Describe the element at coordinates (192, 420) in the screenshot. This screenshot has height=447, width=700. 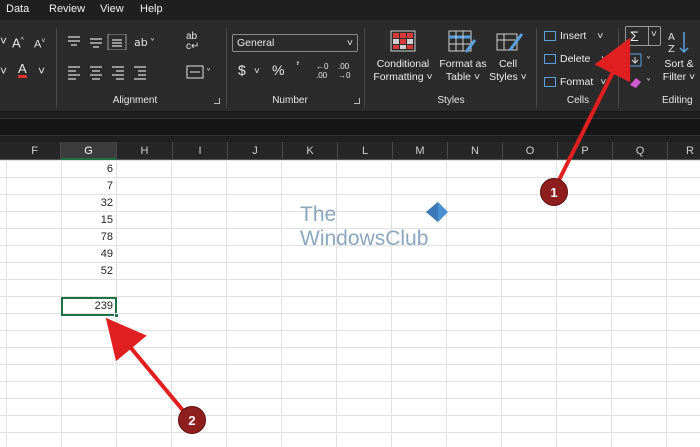
I see `annotation-badge-2: 2` at that location.